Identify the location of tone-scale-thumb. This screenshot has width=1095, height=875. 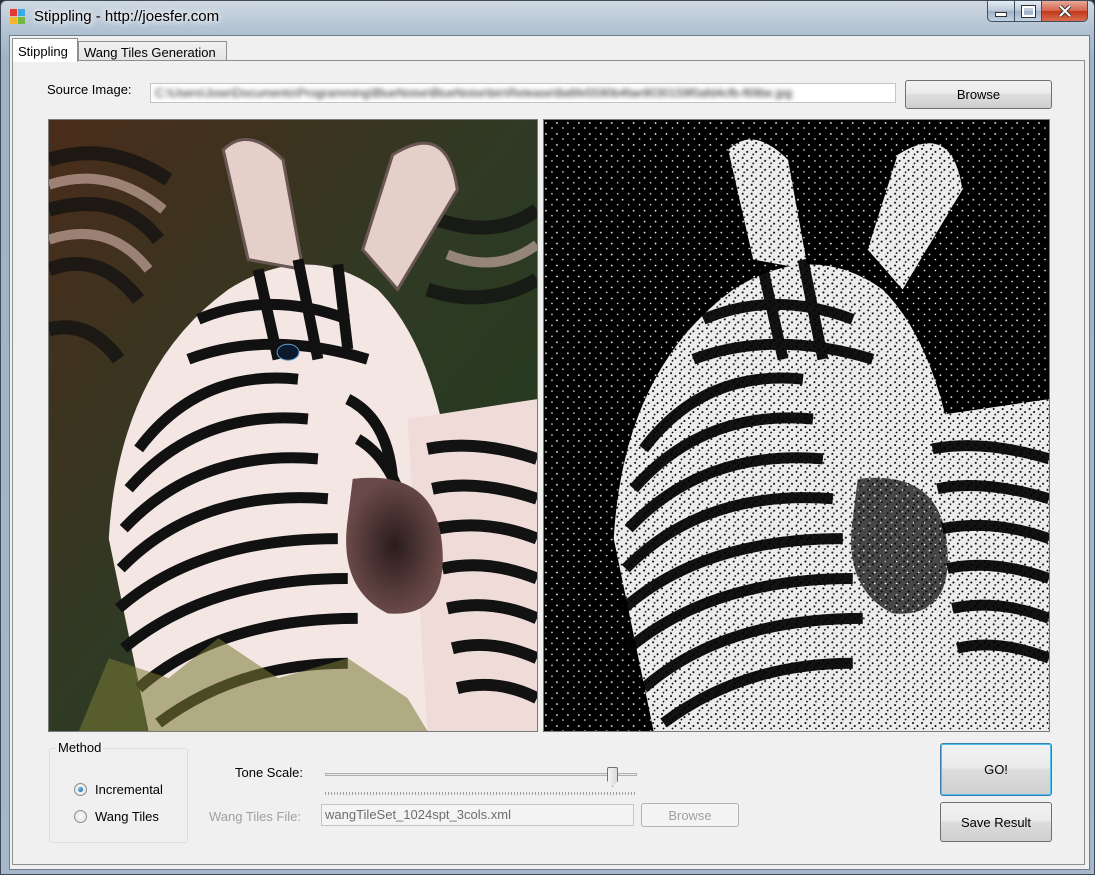
(613, 777).